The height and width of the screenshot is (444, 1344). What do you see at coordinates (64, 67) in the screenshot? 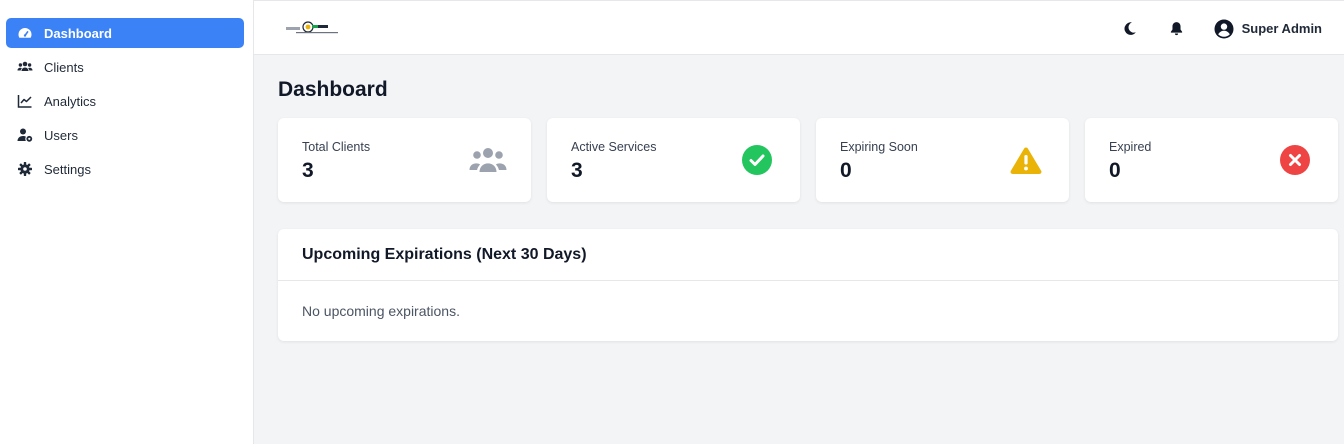
I see `sidebar-item-label: Clients` at bounding box center [64, 67].